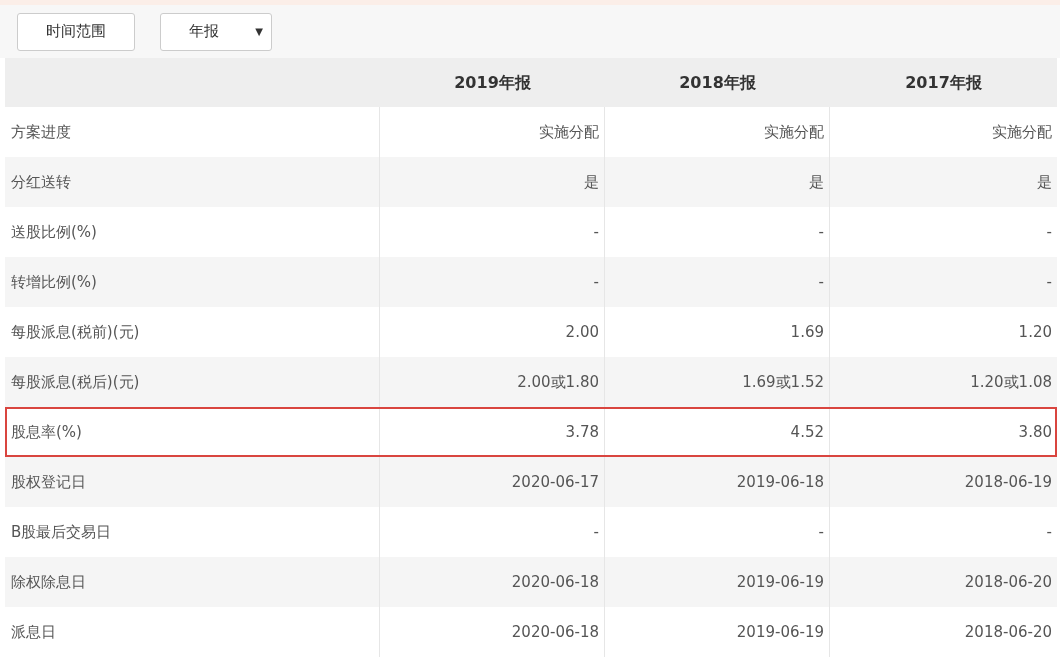  I want to click on row-label: 转增比例(%), so click(54, 282).